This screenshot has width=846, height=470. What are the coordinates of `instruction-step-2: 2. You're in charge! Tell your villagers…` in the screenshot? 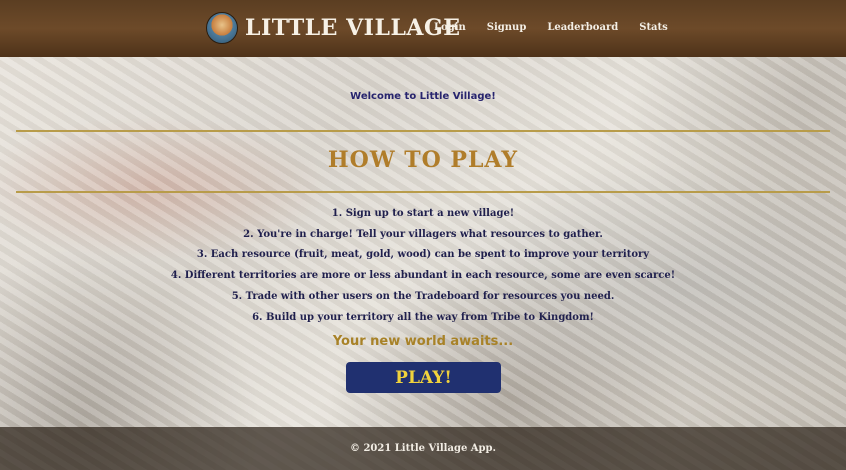 It's located at (423, 234).